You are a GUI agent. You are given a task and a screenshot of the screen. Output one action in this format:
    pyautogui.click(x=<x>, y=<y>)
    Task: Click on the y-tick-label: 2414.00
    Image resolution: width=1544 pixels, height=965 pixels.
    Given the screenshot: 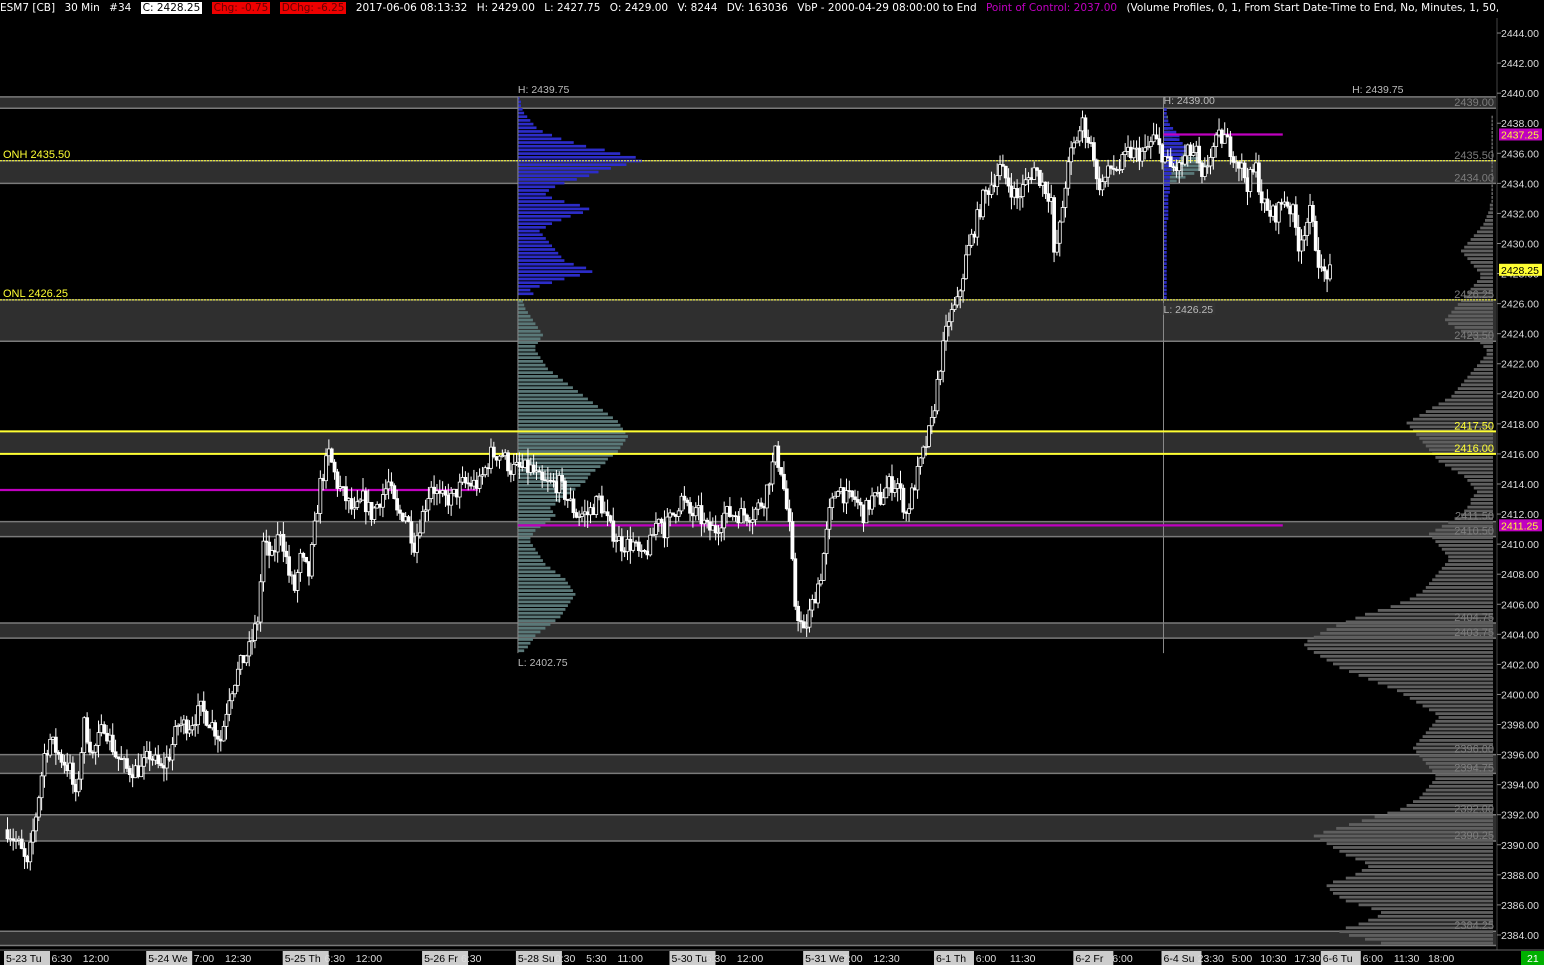 What is the action you would take?
    pyautogui.click(x=1520, y=485)
    